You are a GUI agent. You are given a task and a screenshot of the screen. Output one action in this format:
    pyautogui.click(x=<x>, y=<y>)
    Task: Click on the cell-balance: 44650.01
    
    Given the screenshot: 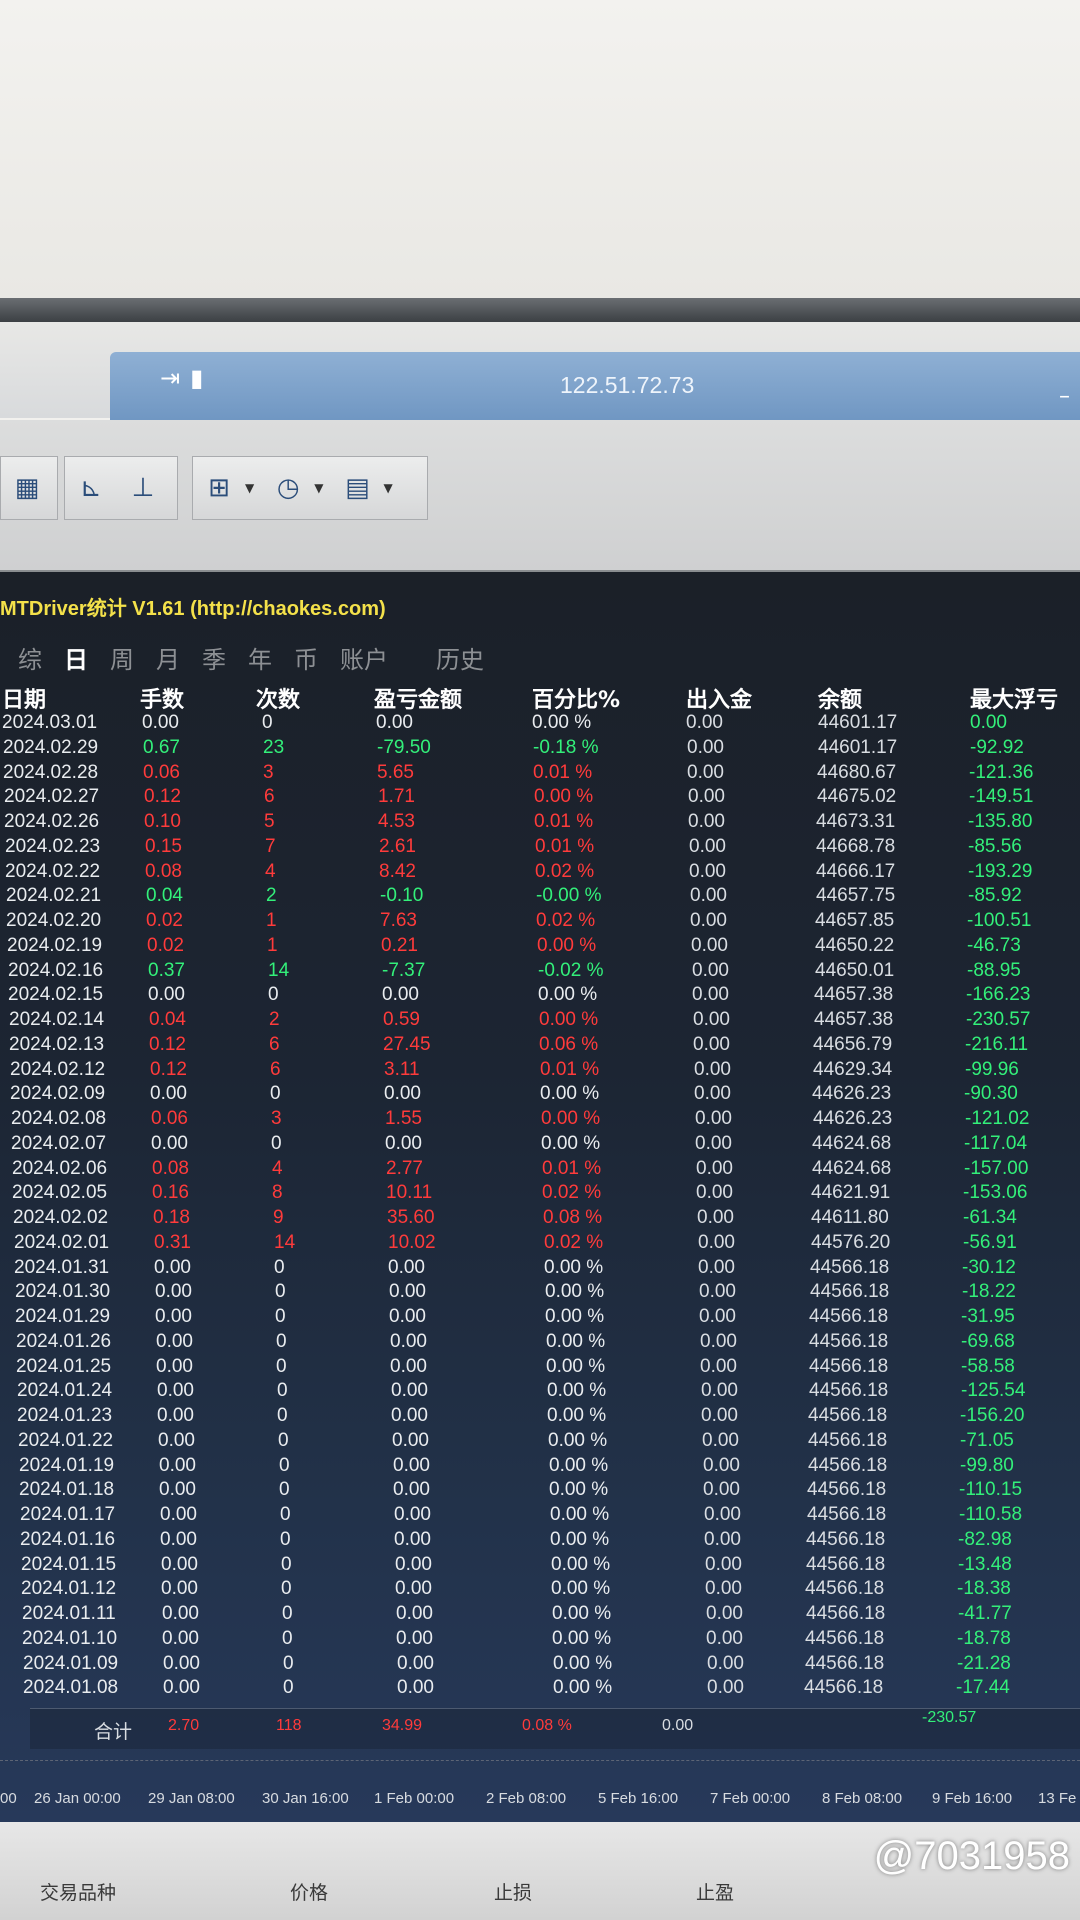 What is the action you would take?
    pyautogui.click(x=855, y=970)
    